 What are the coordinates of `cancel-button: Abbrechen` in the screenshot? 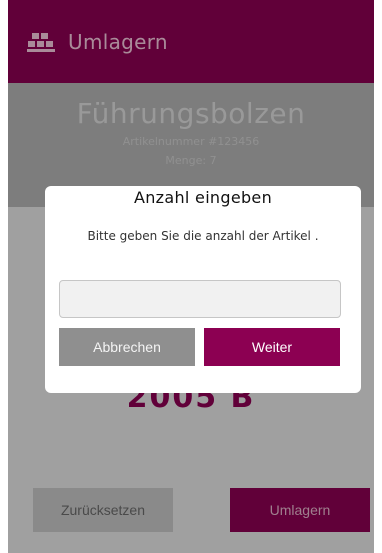 It's located at (127, 347).